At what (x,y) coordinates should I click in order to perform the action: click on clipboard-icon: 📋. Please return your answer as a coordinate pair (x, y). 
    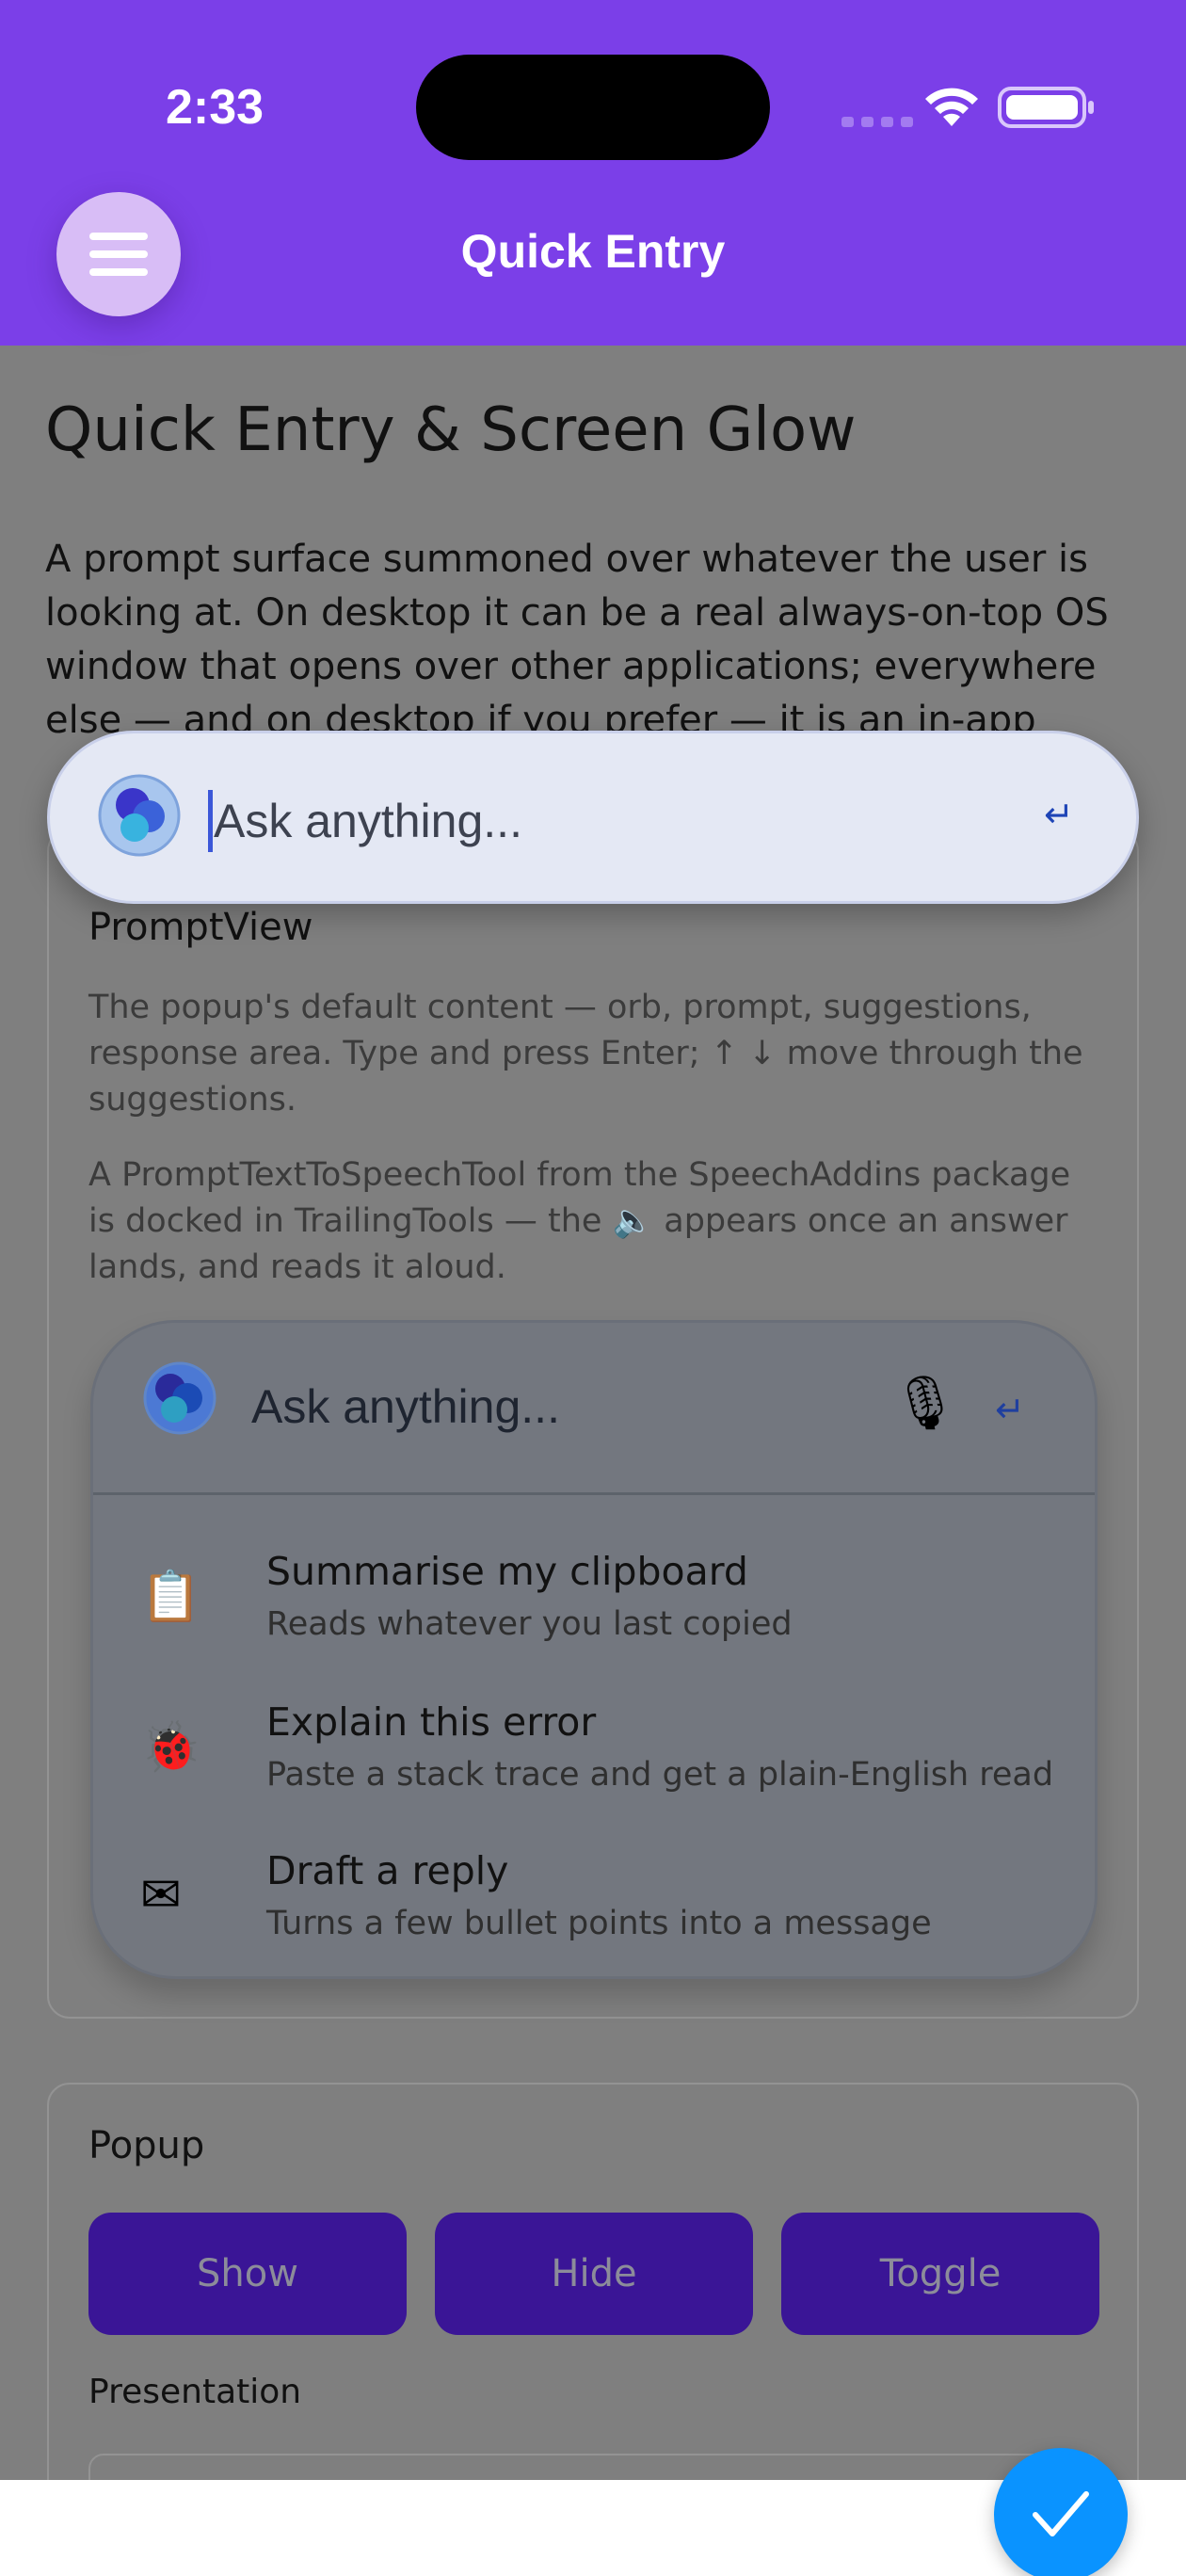
    Looking at the image, I should click on (170, 1597).